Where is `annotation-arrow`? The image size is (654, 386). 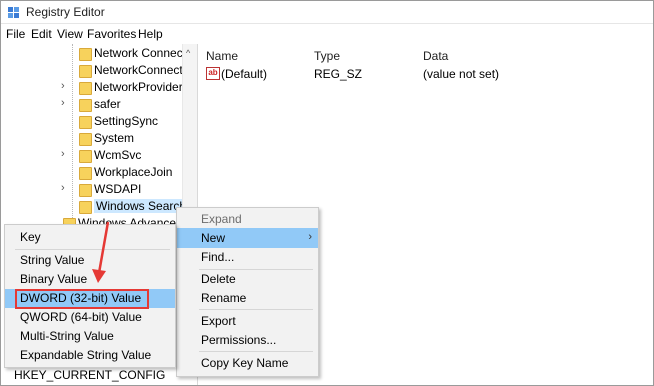 annotation-arrow is located at coordinates (101, 252).